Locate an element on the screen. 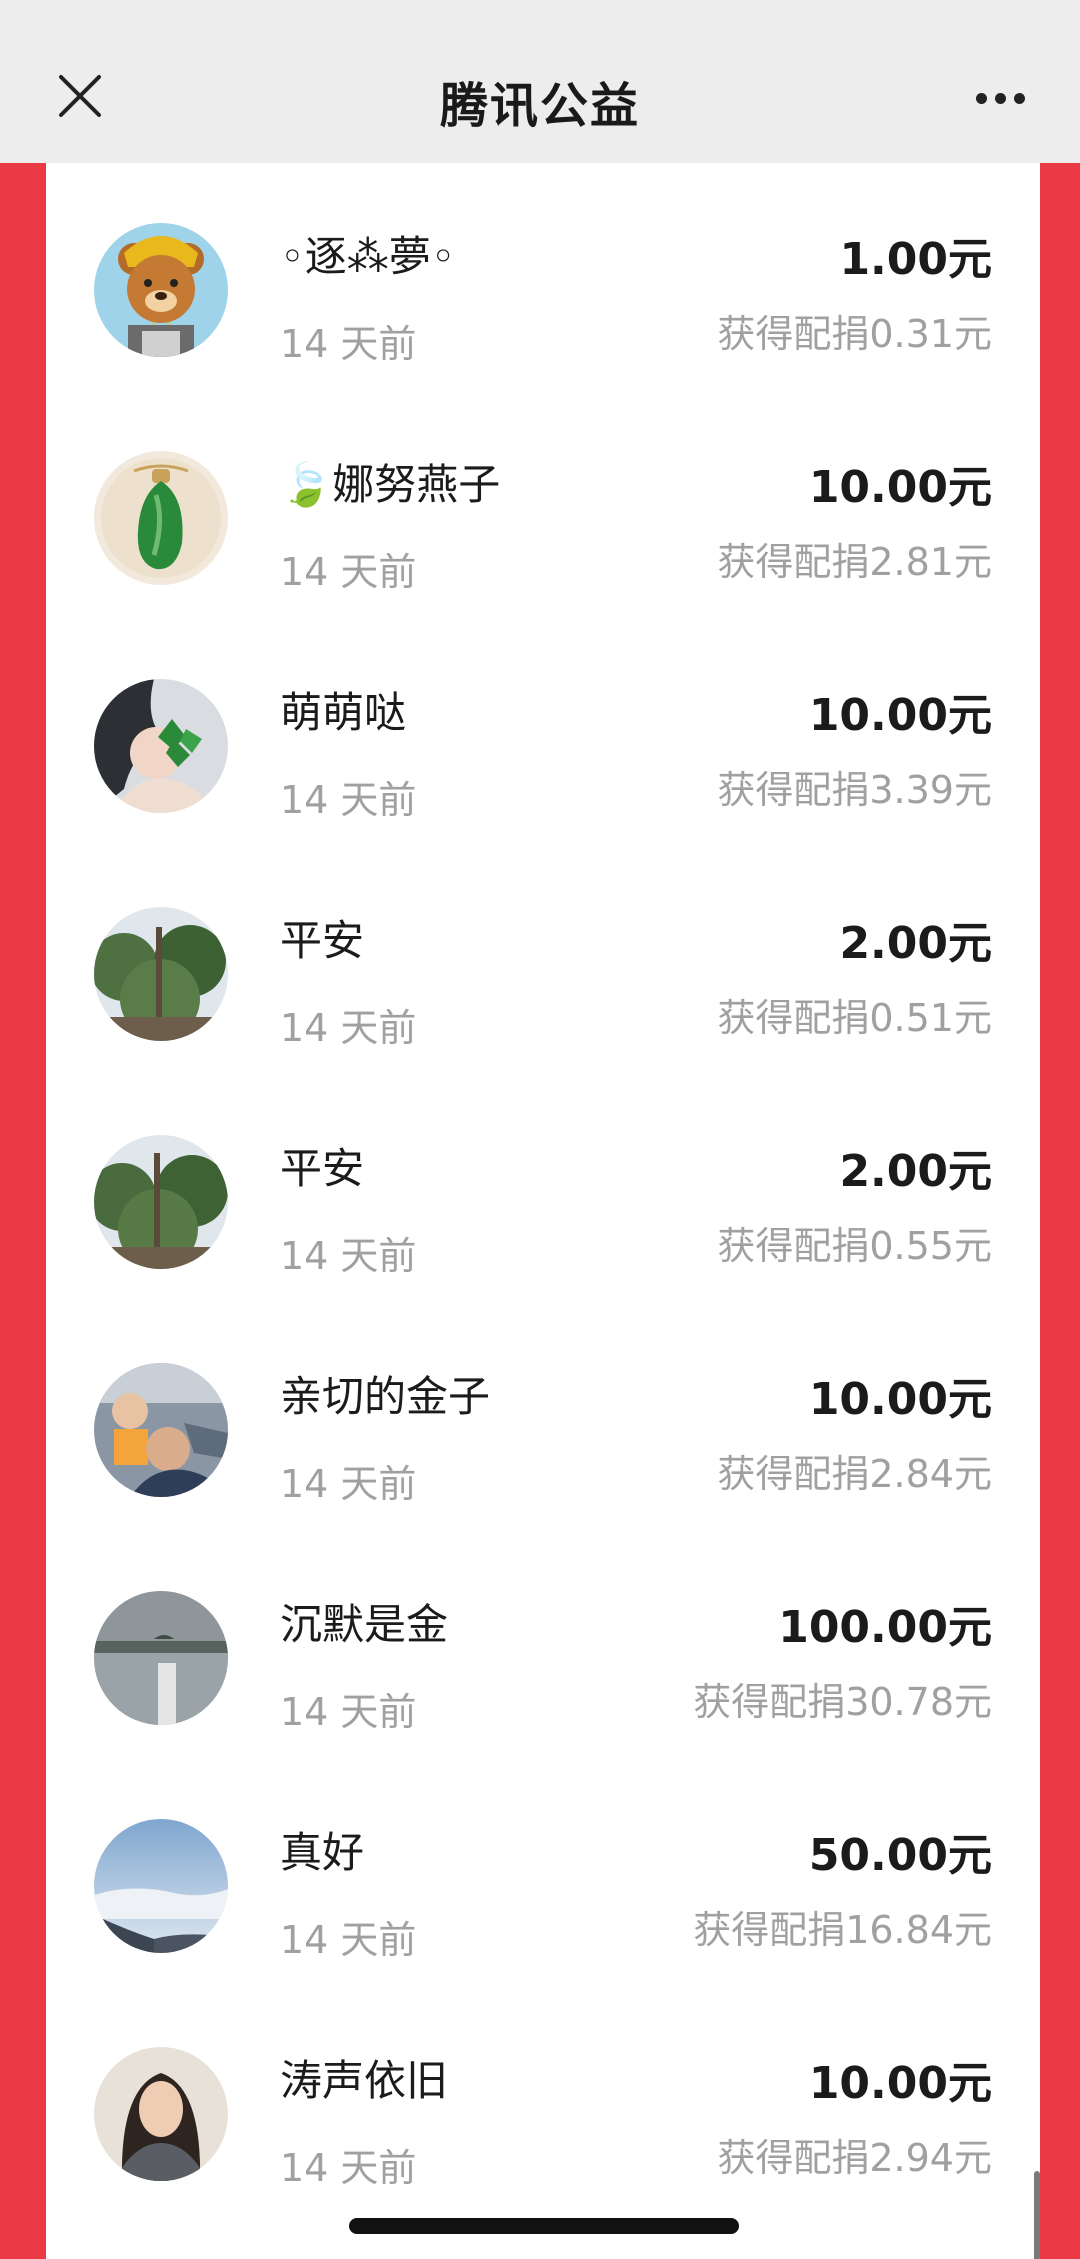  list-item: 🍃娜努燕子 14 天前 10.00元 获得配捐2.81元 is located at coordinates (543, 505).